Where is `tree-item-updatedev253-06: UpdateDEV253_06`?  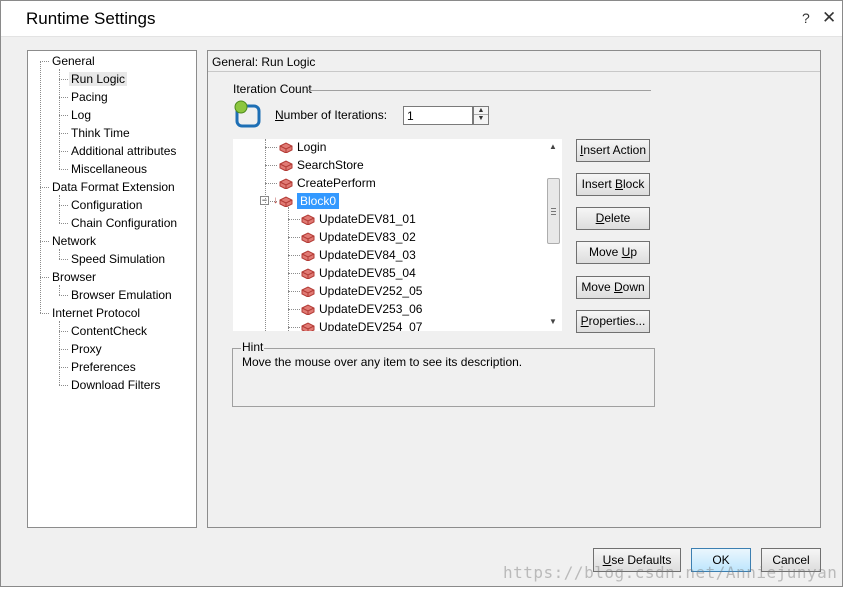 tree-item-updatedev253-06: UpdateDEV253_06 is located at coordinates (393, 309).